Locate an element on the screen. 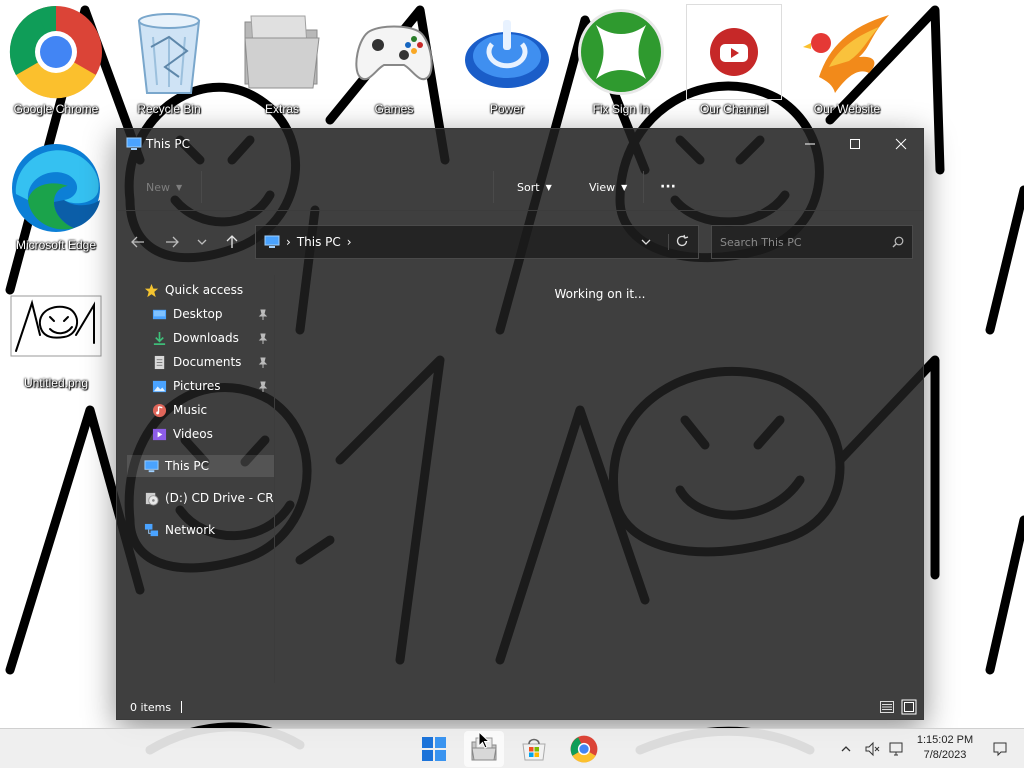 The width and height of the screenshot is (1024, 768). nav-item-this-pc: This PC is located at coordinates (200, 466).